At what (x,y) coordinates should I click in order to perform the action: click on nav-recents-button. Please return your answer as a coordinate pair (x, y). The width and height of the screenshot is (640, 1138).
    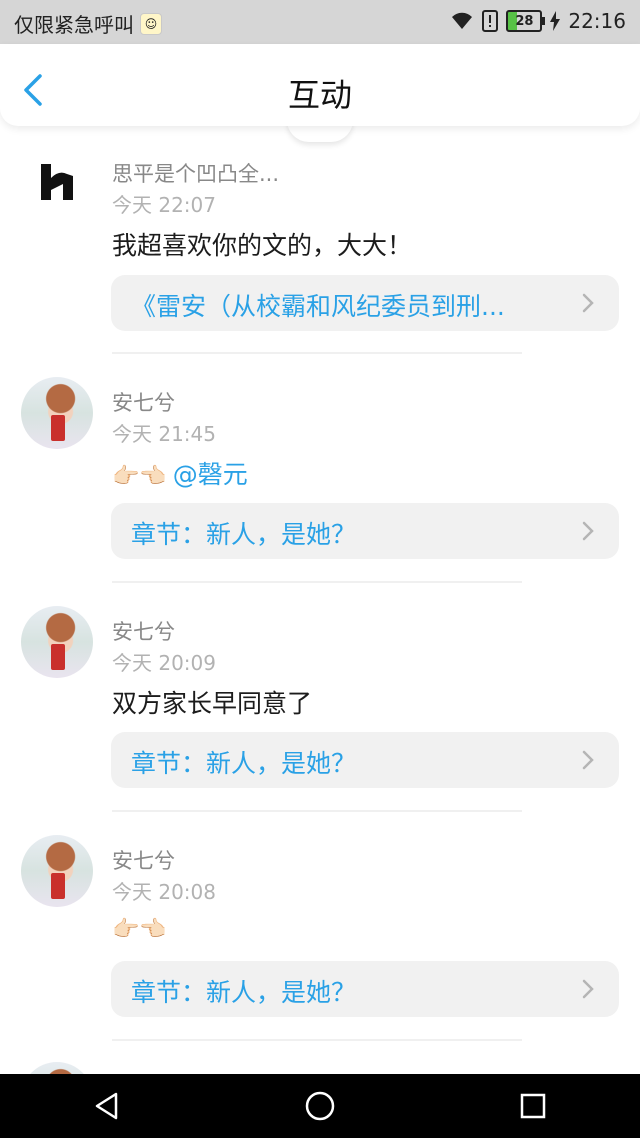
    Looking at the image, I should click on (533, 1106).